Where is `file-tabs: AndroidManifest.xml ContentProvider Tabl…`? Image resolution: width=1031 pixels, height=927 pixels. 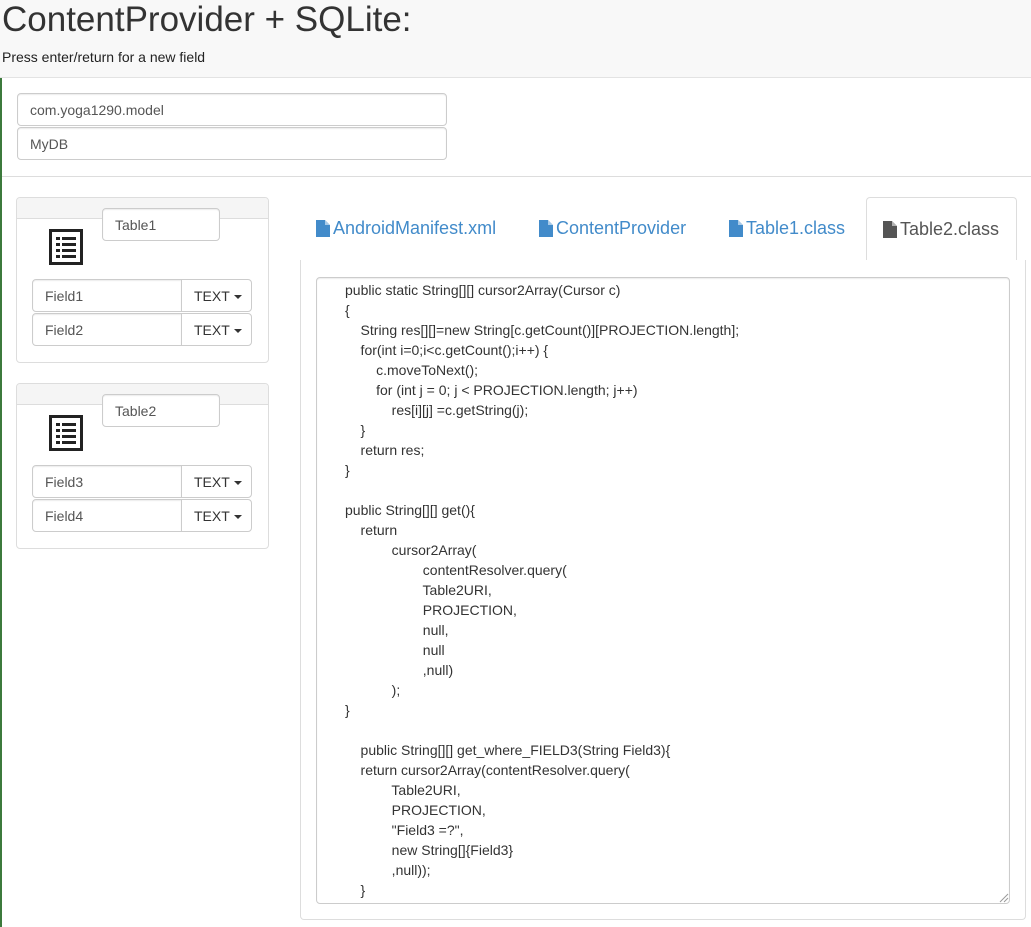
file-tabs: AndroidManifest.xml ContentProvider Tabl… is located at coordinates (663, 229).